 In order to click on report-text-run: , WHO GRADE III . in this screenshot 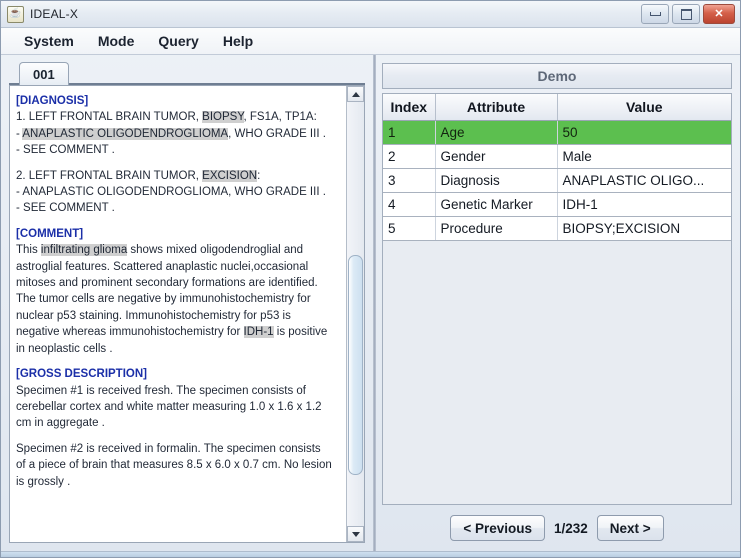, I will do `click(277, 133)`.